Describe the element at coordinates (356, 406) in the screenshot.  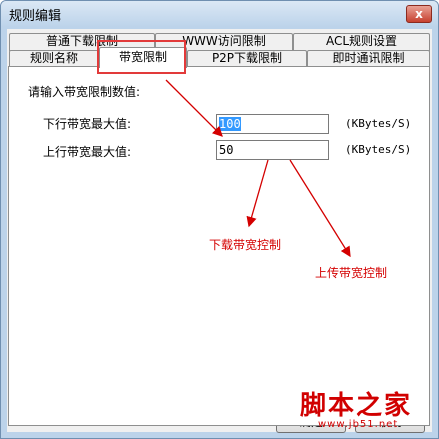
I see `site-logo-watermark: 脚本之家` at that location.